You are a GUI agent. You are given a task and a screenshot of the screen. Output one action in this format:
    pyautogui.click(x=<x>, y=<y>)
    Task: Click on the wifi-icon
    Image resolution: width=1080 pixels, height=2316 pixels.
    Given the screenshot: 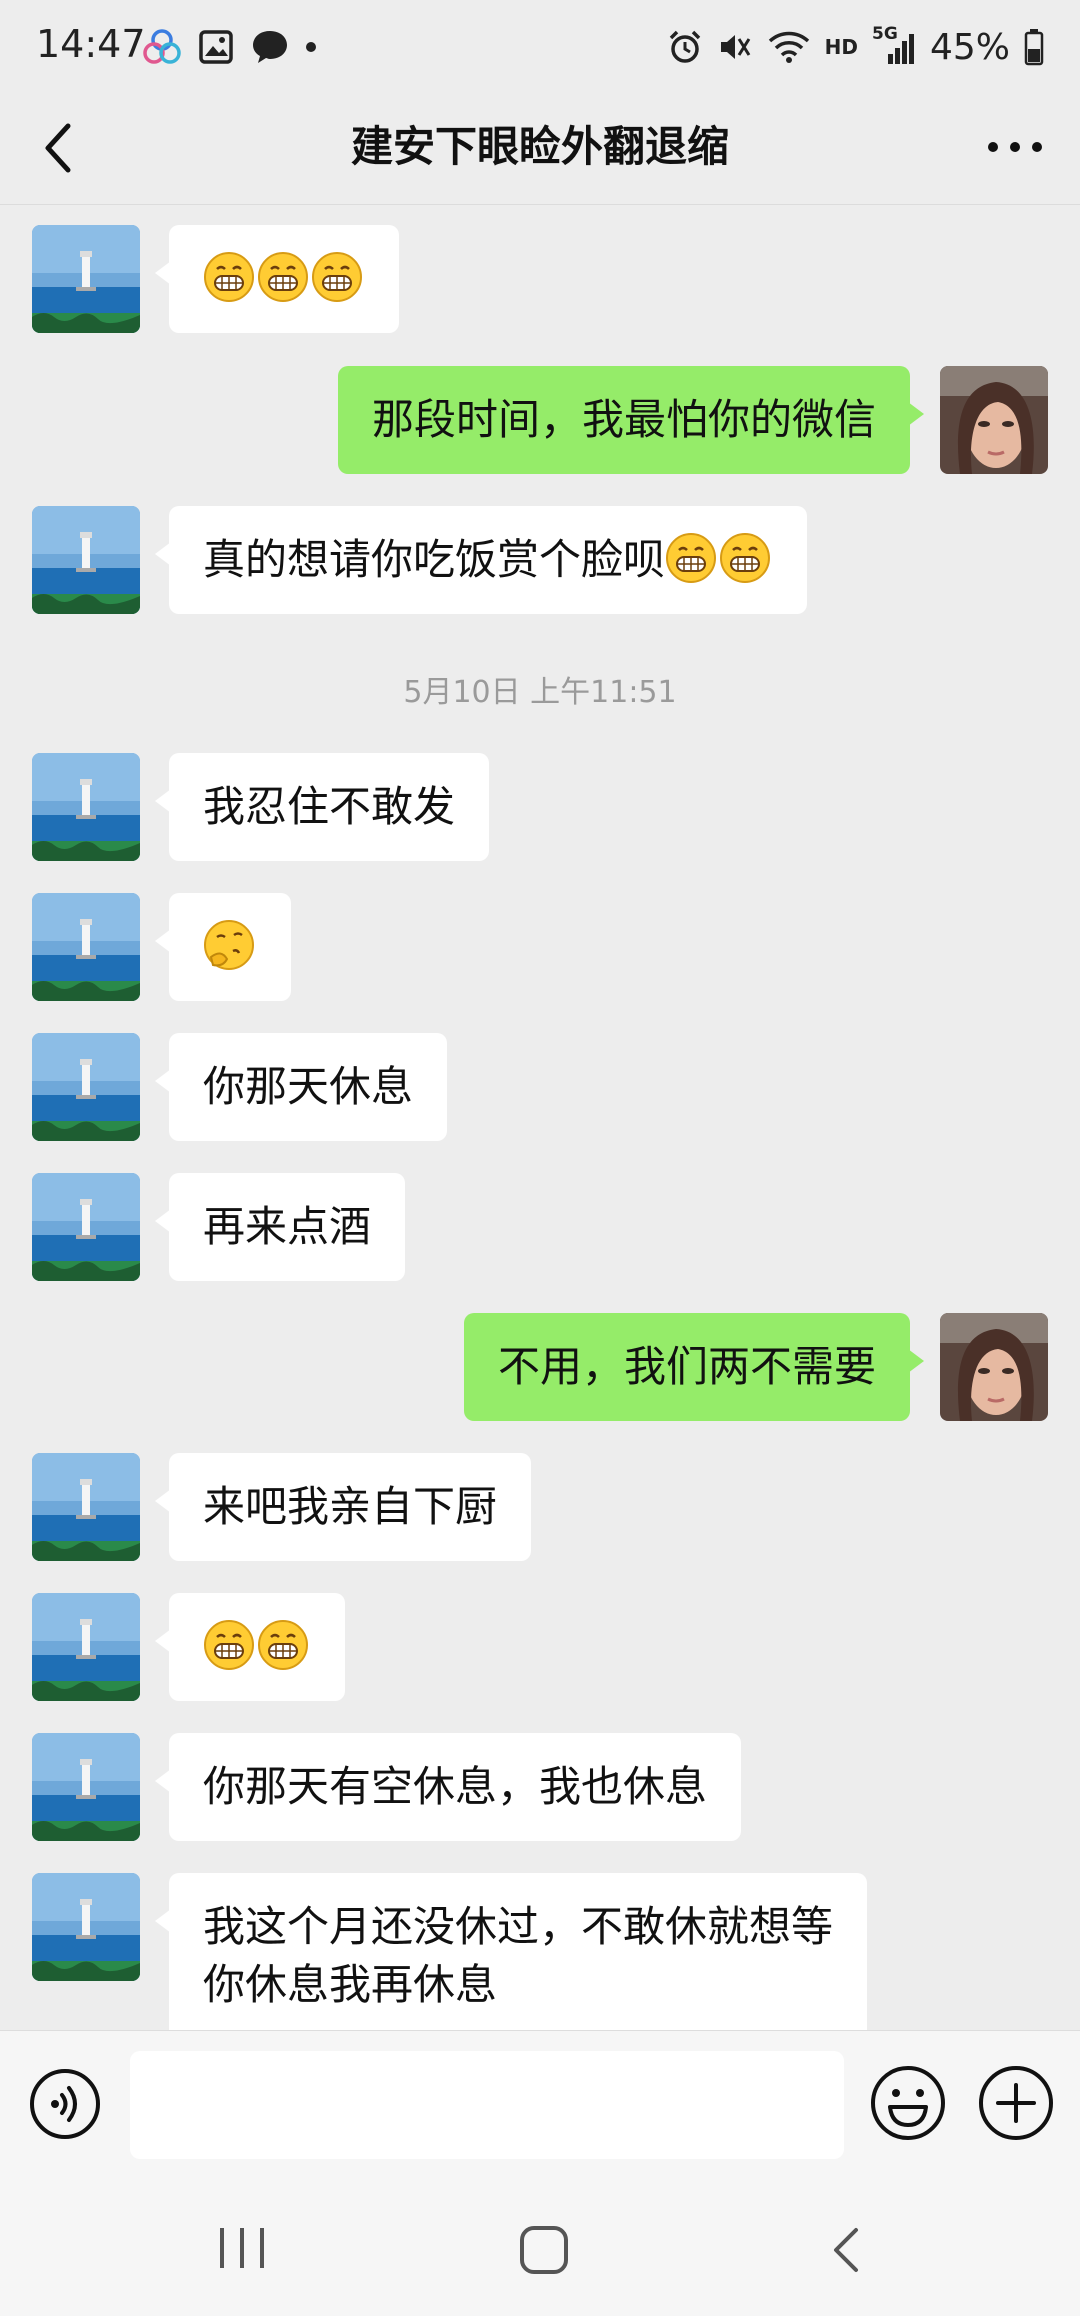 What is the action you would take?
    pyautogui.click(x=788, y=47)
    